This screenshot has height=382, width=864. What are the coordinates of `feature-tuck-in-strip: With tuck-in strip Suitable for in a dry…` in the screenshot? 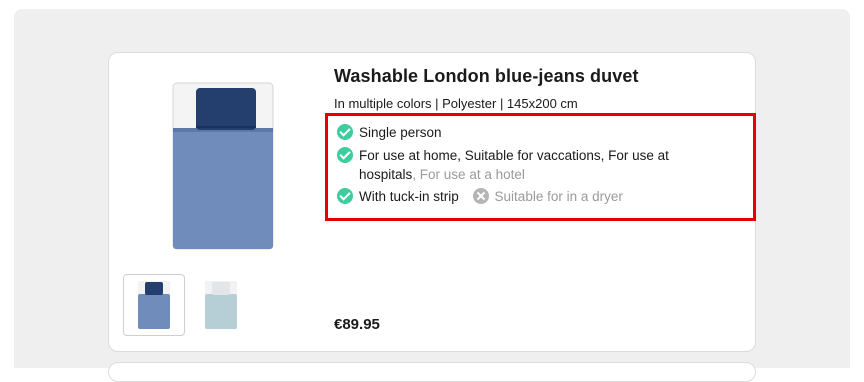 It's located at (480, 196).